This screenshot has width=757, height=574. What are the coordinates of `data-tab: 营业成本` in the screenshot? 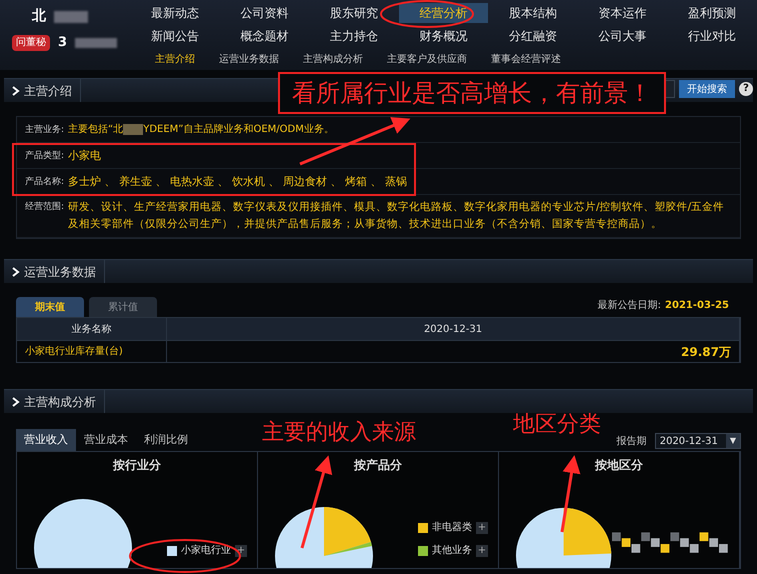 It's located at (106, 440).